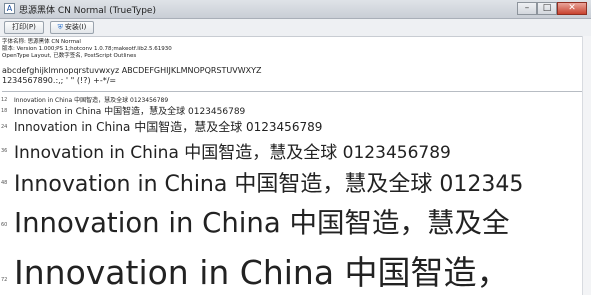  Describe the element at coordinates (547, 8) in the screenshot. I see `maximize-button: □` at that location.